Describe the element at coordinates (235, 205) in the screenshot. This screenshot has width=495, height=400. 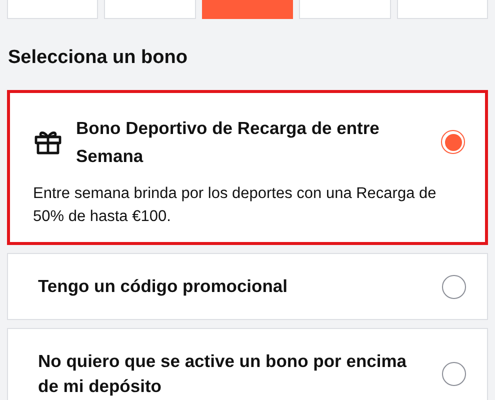
I see `bonus-description: Entre semana brinda por los deportes con una Recarga de 50% de hasta €100.` at that location.